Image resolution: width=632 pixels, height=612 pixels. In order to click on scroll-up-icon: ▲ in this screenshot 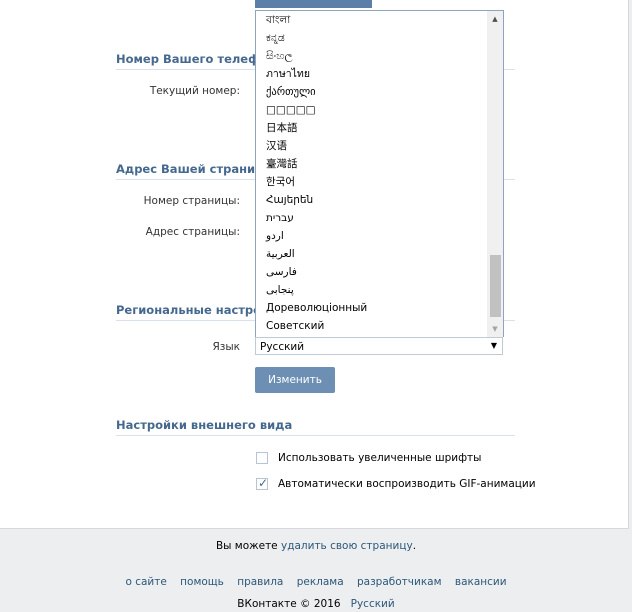, I will do `click(495, 19)`.